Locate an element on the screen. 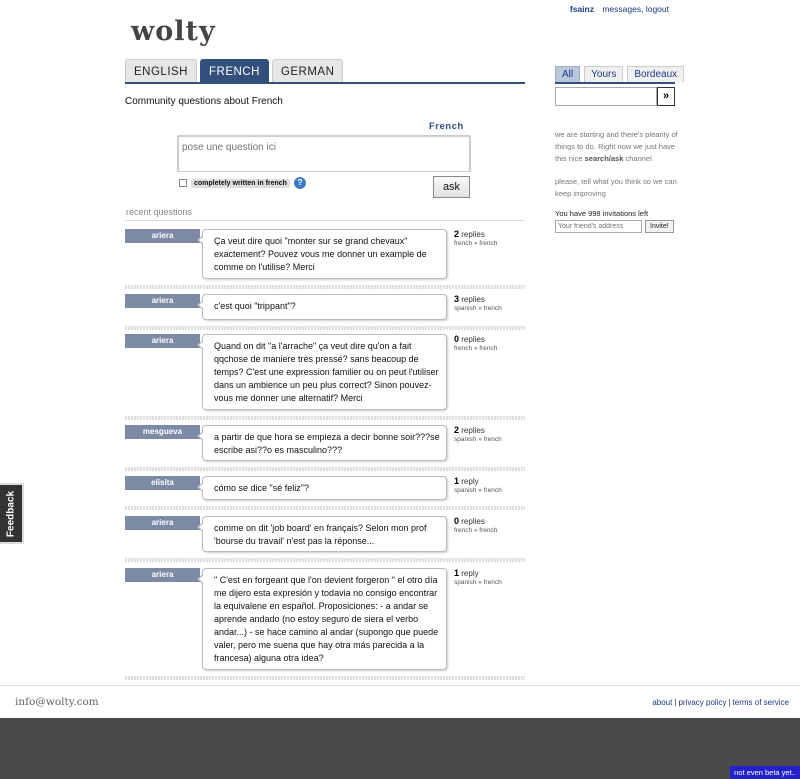 The width and height of the screenshot is (800, 779). sidebar-tab-yours: Yours is located at coordinates (604, 74).